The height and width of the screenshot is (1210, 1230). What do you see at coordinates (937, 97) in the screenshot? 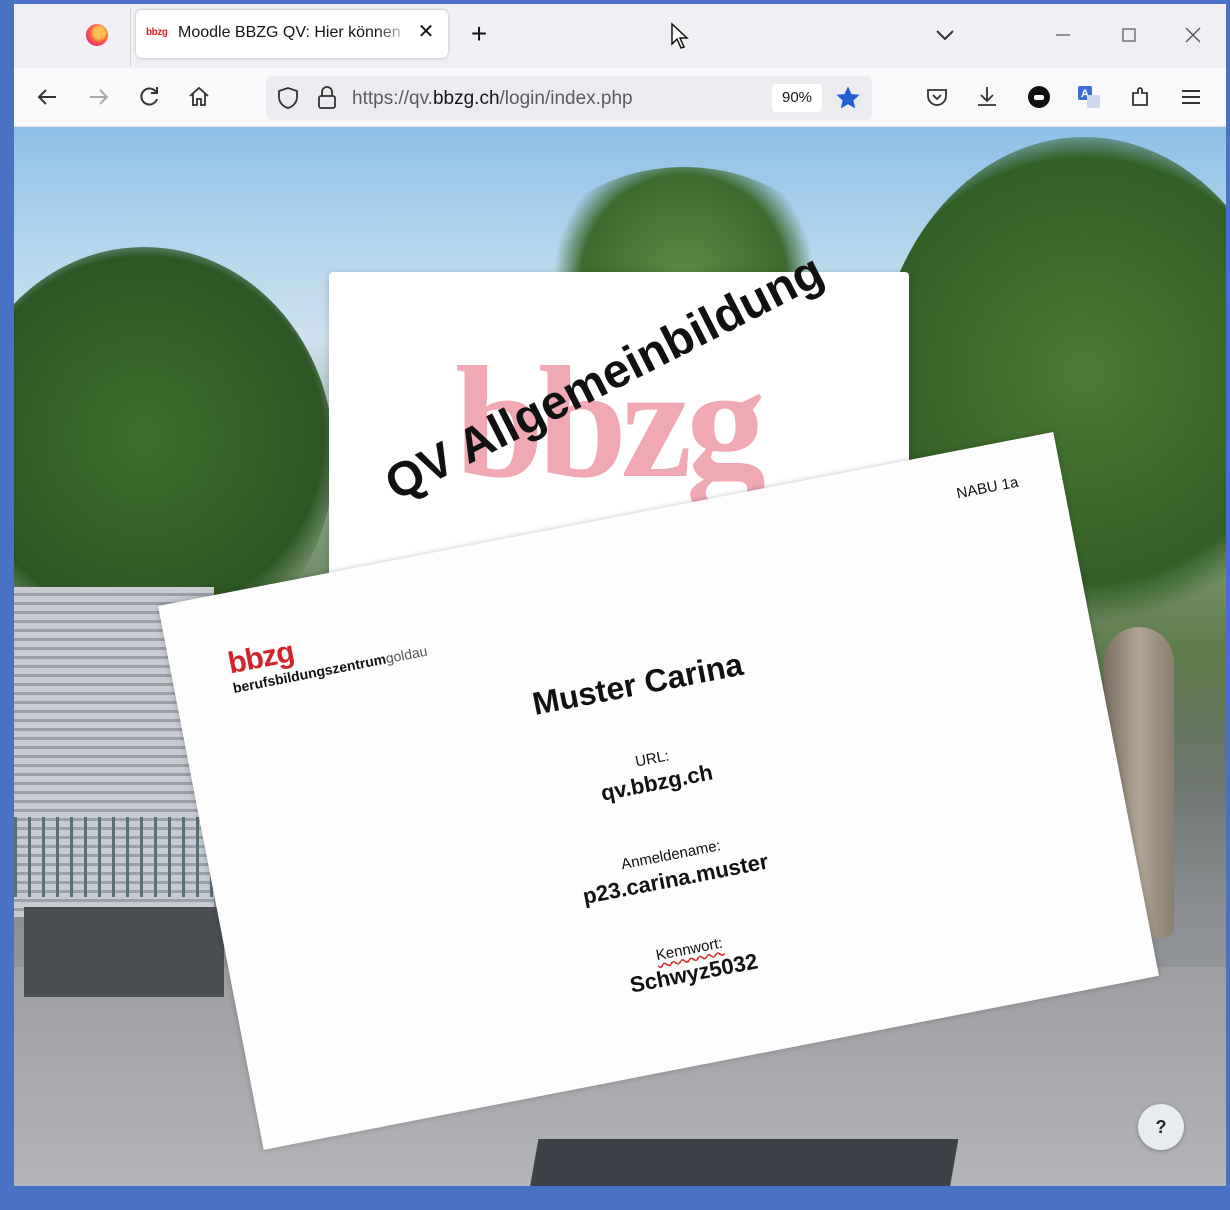
I see `pocket-icon` at bounding box center [937, 97].